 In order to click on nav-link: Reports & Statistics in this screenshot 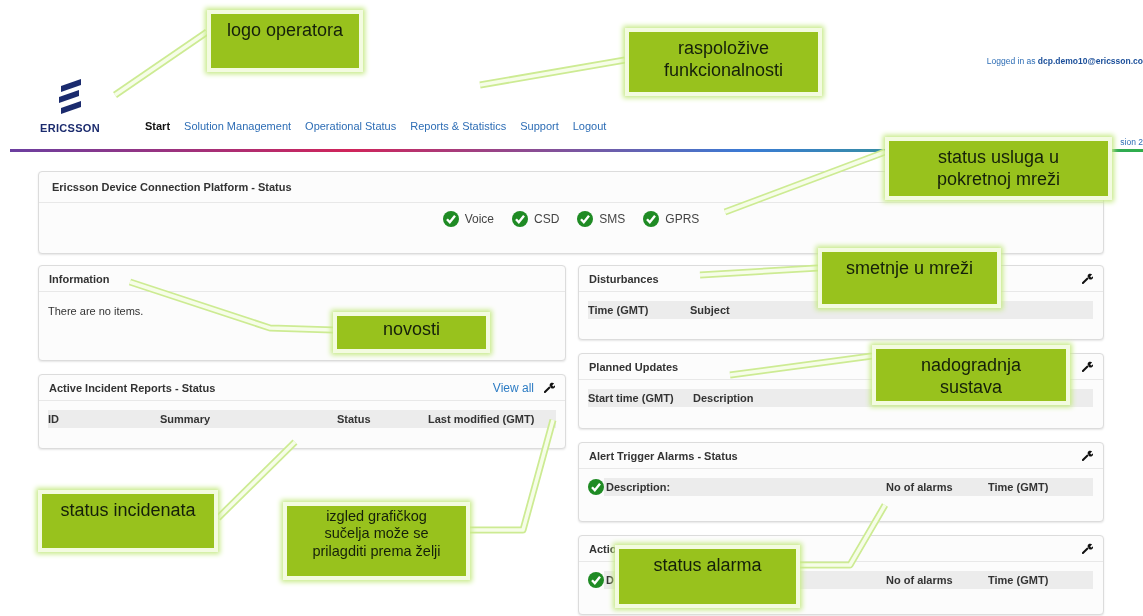, I will do `click(458, 126)`.